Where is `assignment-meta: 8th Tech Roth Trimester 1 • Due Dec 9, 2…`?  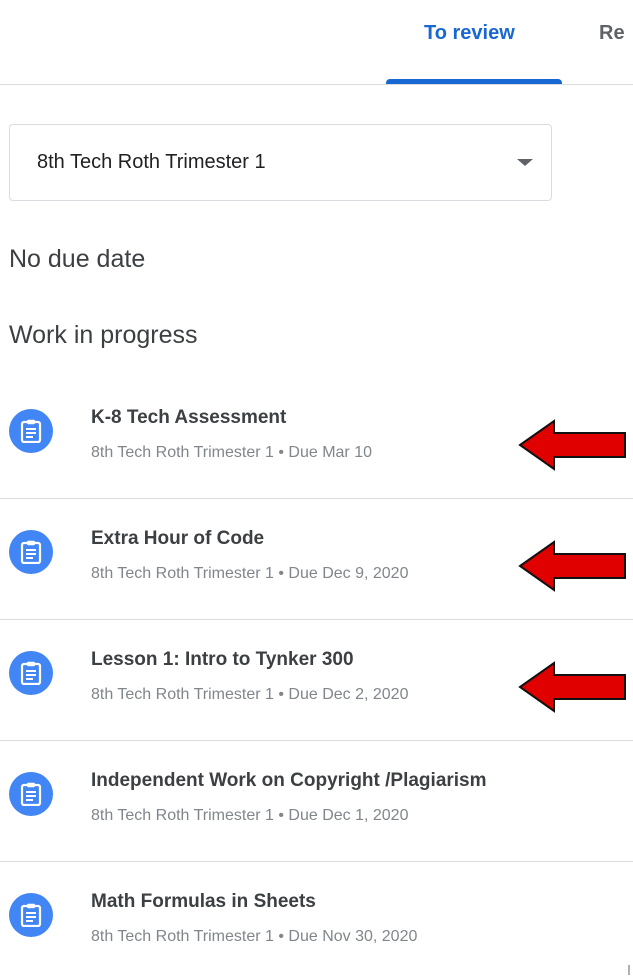
assignment-meta: 8th Tech Roth Trimester 1 • Due Dec 9, 2… is located at coordinates (250, 573).